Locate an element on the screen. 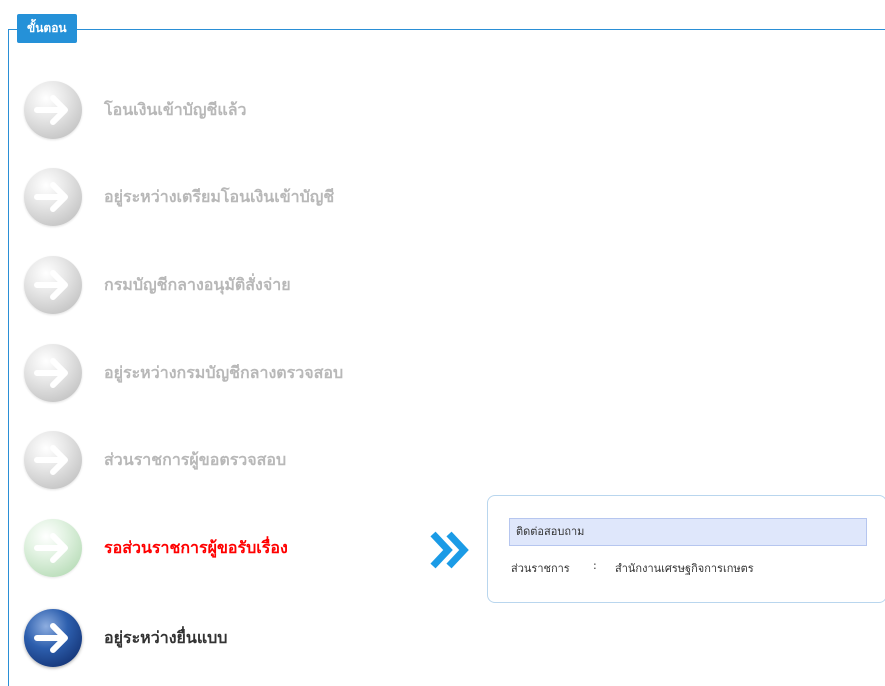  step-agency-reviewing: ส่วนราชการผู้ขอตรวจสอบ is located at coordinates (244, 460).